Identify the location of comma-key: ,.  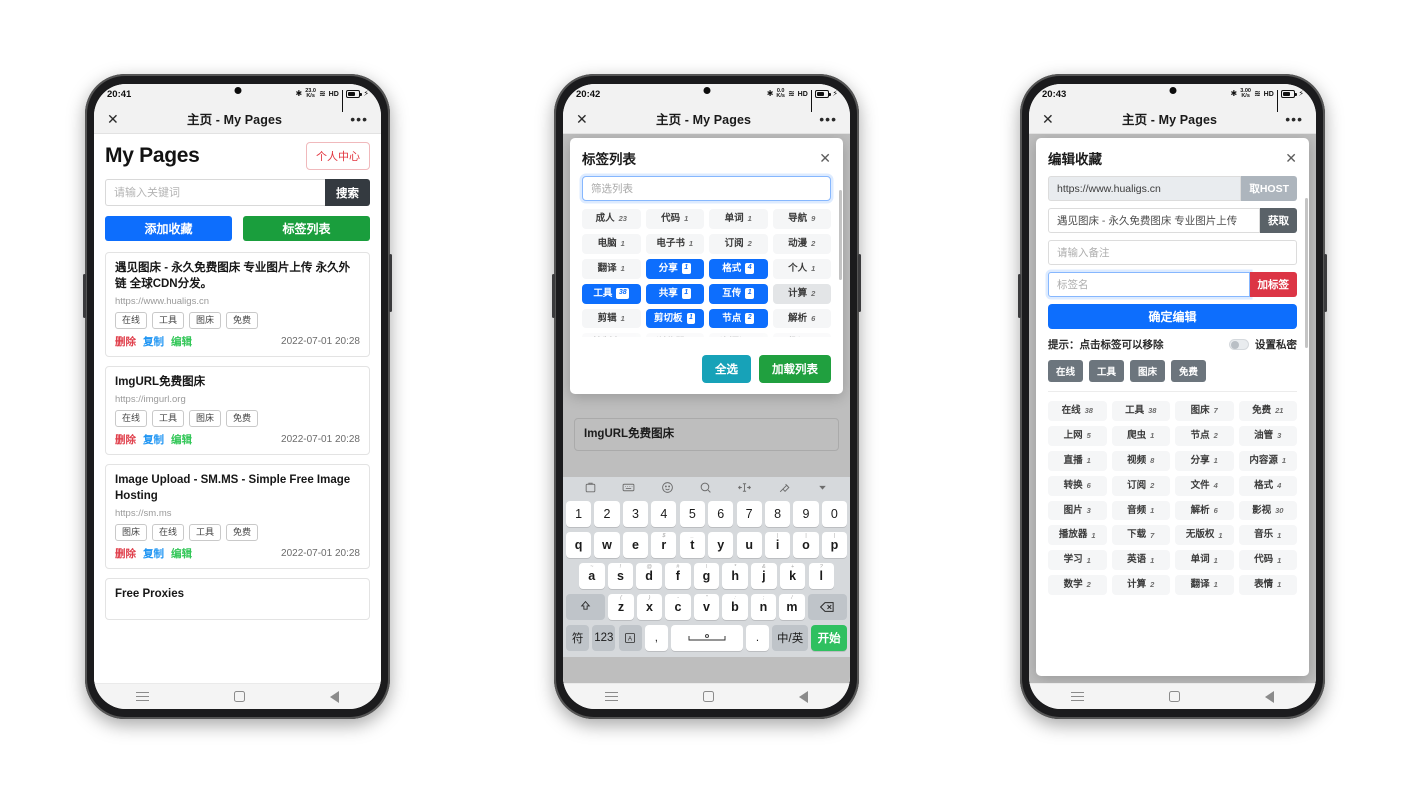
(656, 637).